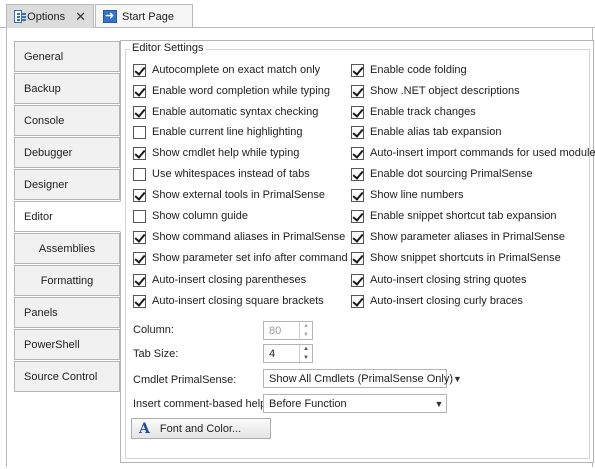  Describe the element at coordinates (439, 280) in the screenshot. I see `checkbox-option: Auto-insert closing string quotes` at that location.